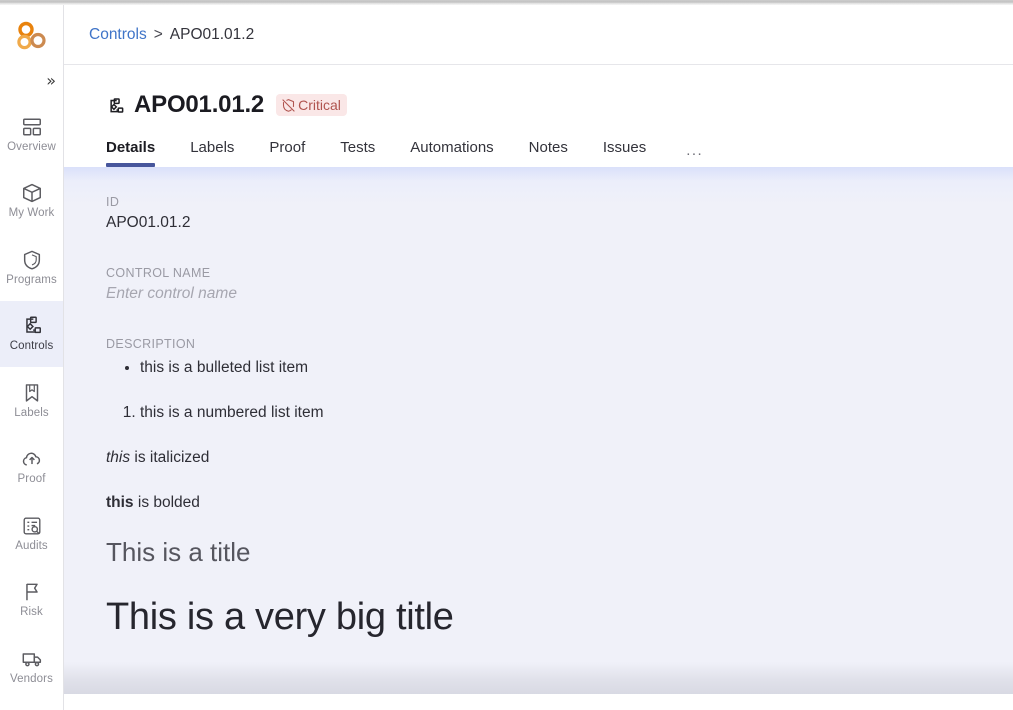 This screenshot has width=1013, height=710. Describe the element at coordinates (32, 260) in the screenshot. I see `shield-icon` at that location.